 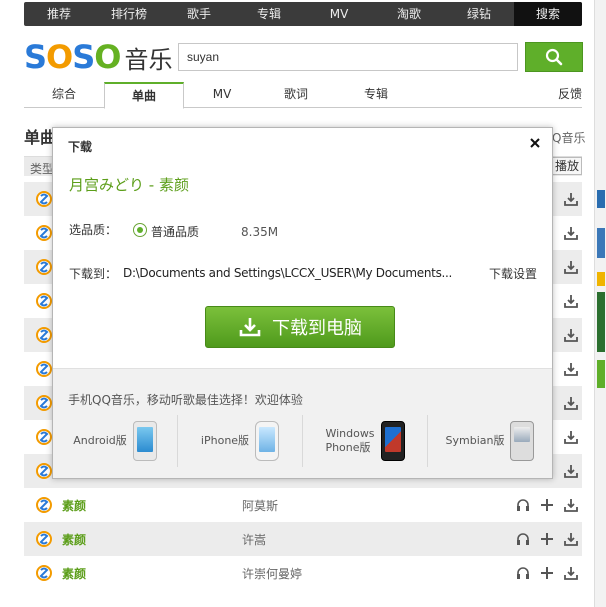 I want to click on top-navigation: 推荐 排行榜 歌手 专辑 MV 淘歌 绿钻 搜索, so click(x=303, y=14).